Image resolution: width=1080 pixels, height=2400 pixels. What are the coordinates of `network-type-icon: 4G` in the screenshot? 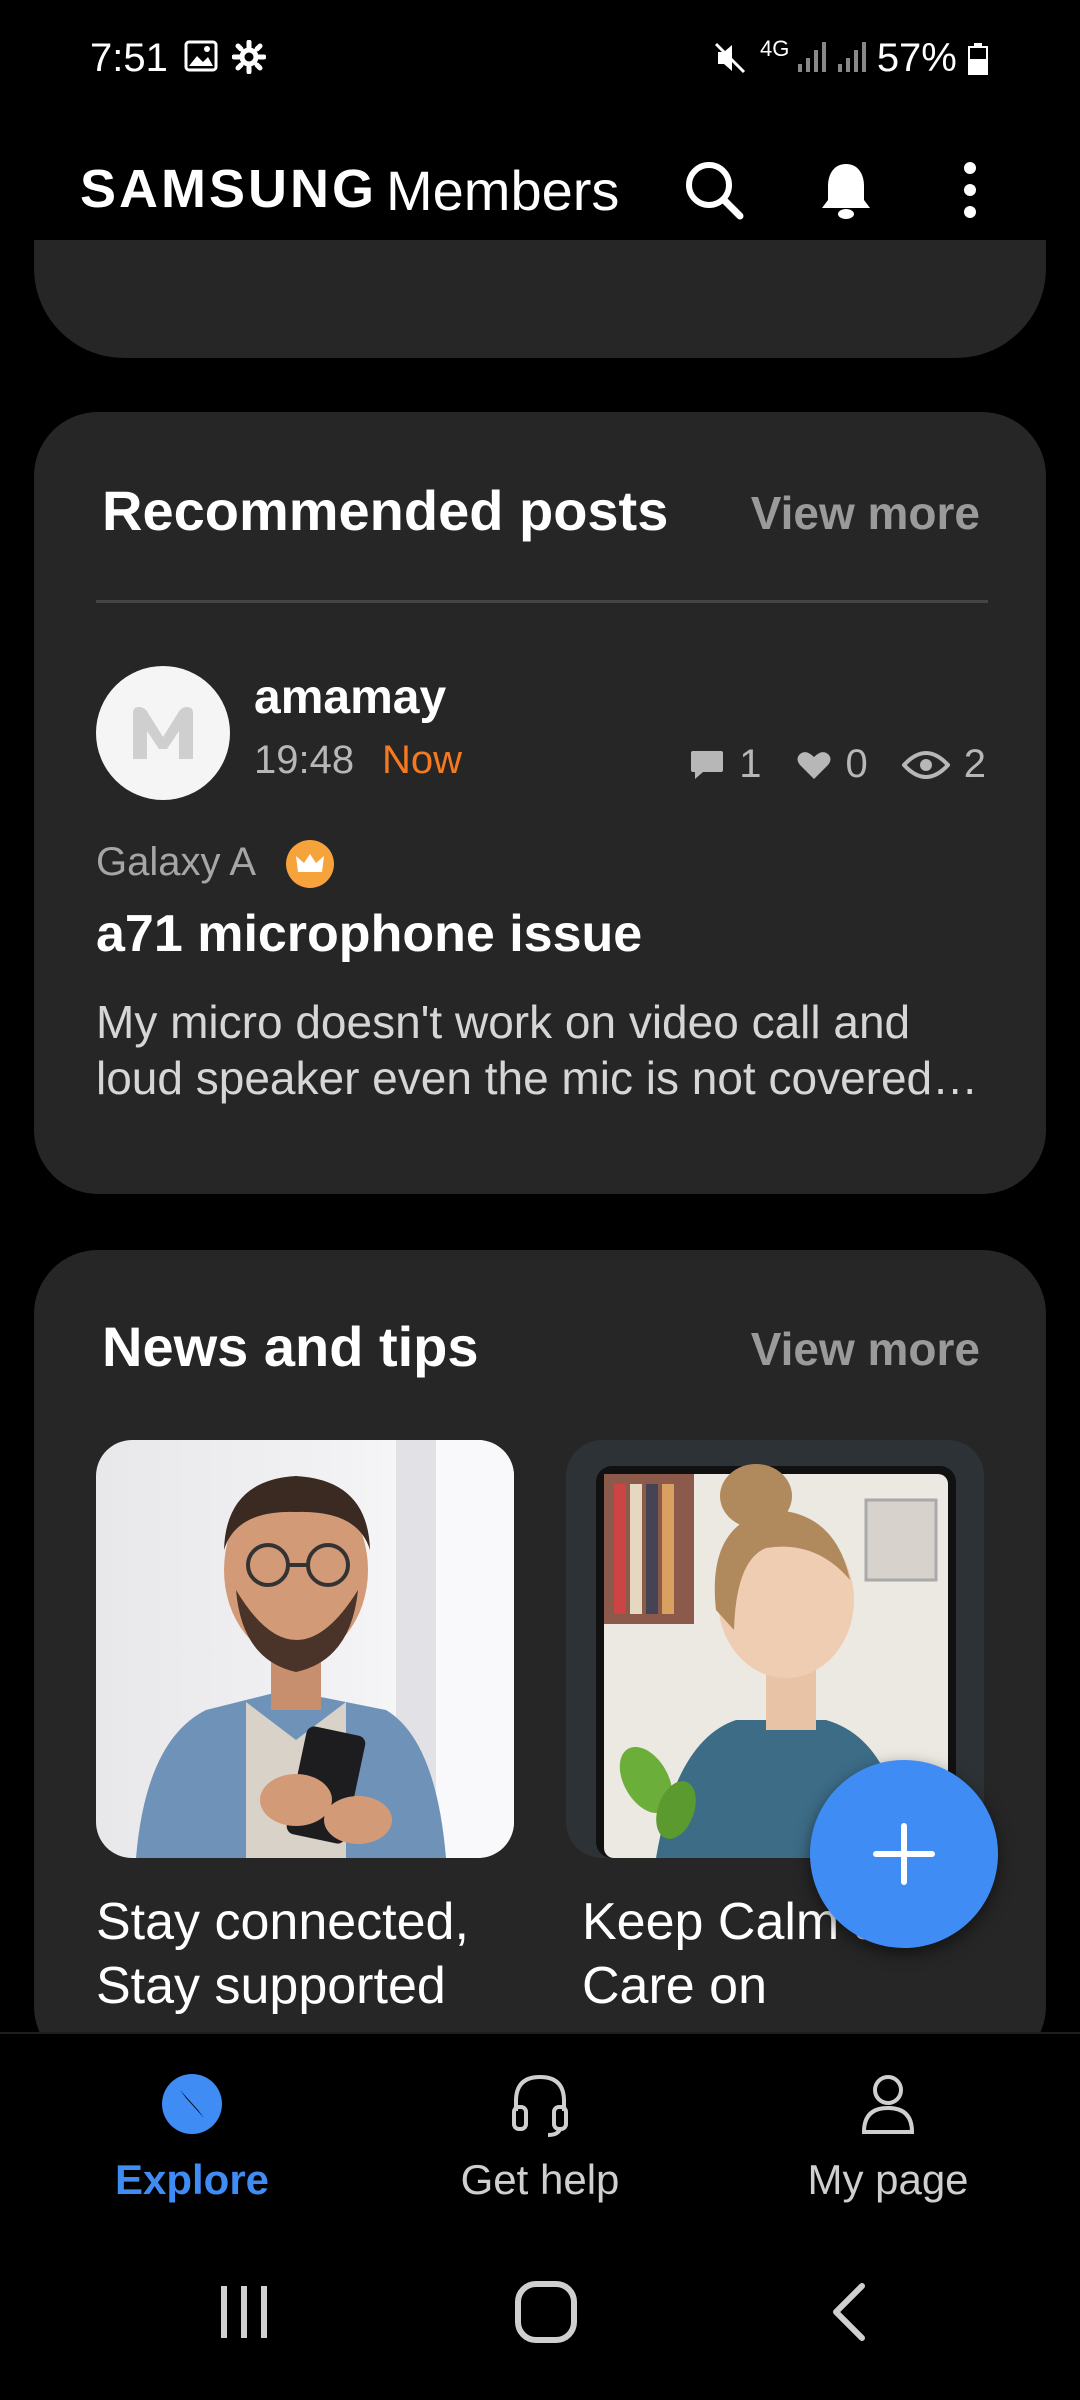 It's located at (774, 49).